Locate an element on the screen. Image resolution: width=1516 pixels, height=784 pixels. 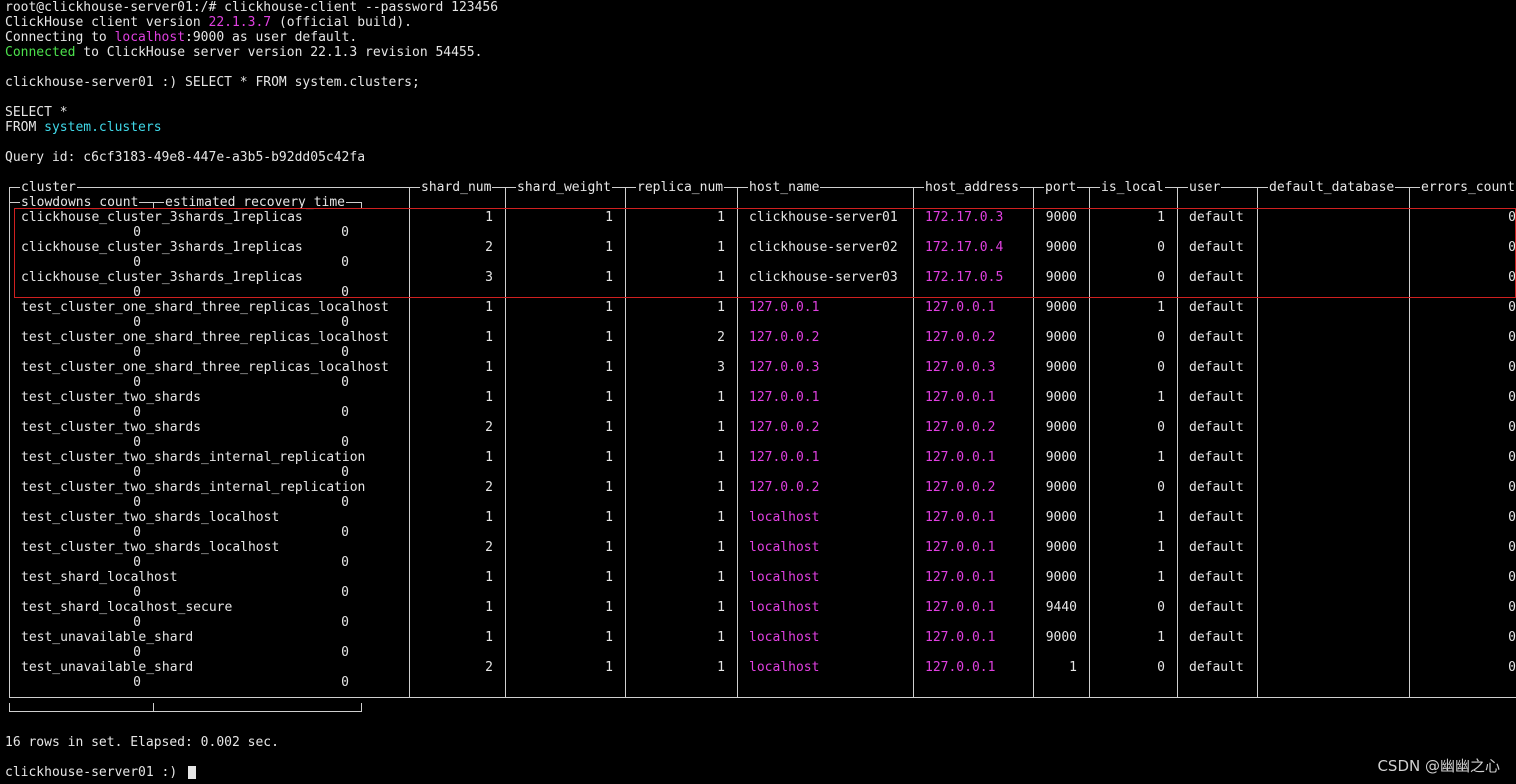
column-header-host-name: host_name is located at coordinates (784, 187).